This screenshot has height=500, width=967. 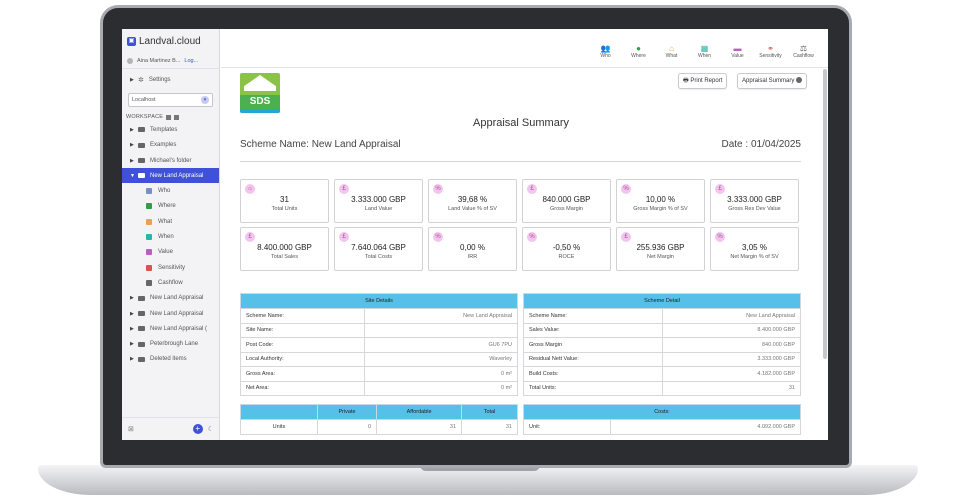 What do you see at coordinates (141, 359) in the screenshot?
I see `trash-icon` at bounding box center [141, 359].